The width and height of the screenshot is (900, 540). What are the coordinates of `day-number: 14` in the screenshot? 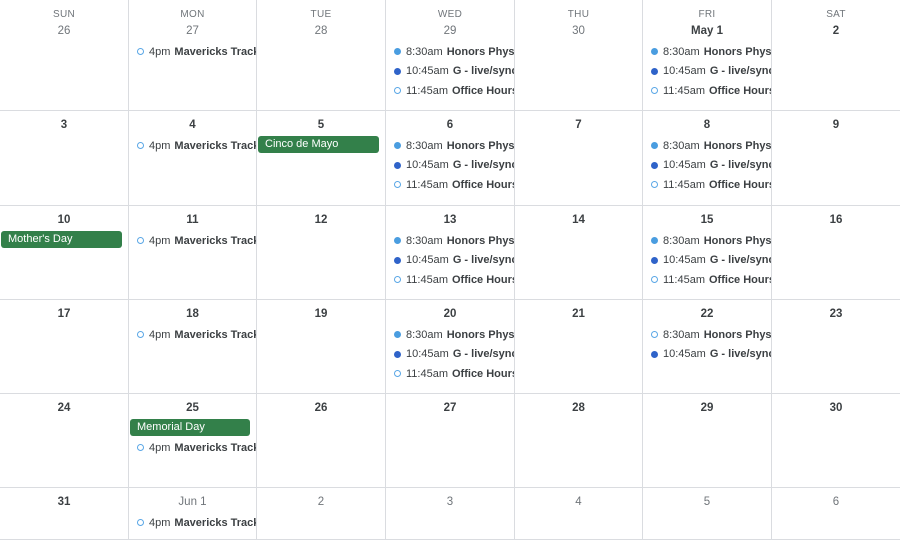 It's located at (578, 220).